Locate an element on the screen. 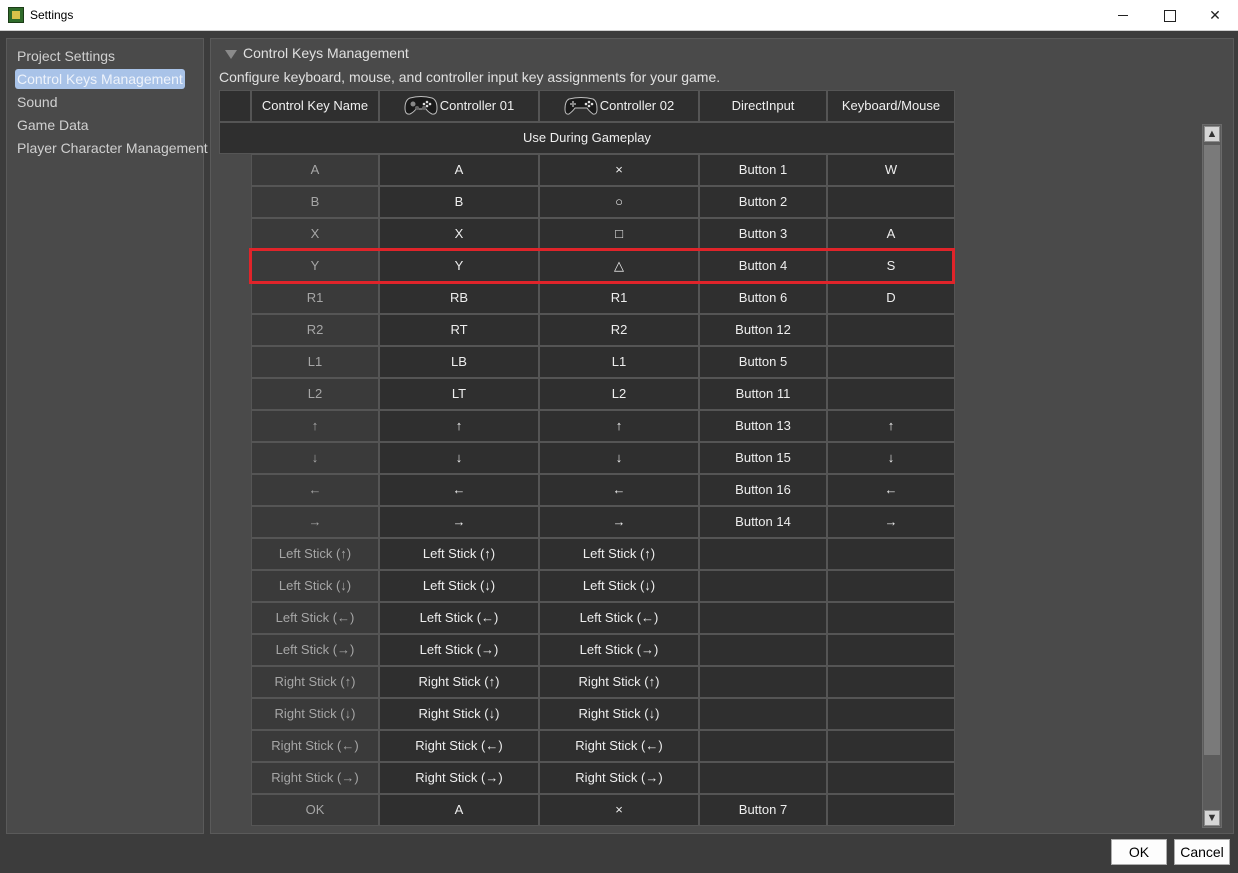 This screenshot has width=1238, height=873. controller-02-cell: □ is located at coordinates (619, 234).